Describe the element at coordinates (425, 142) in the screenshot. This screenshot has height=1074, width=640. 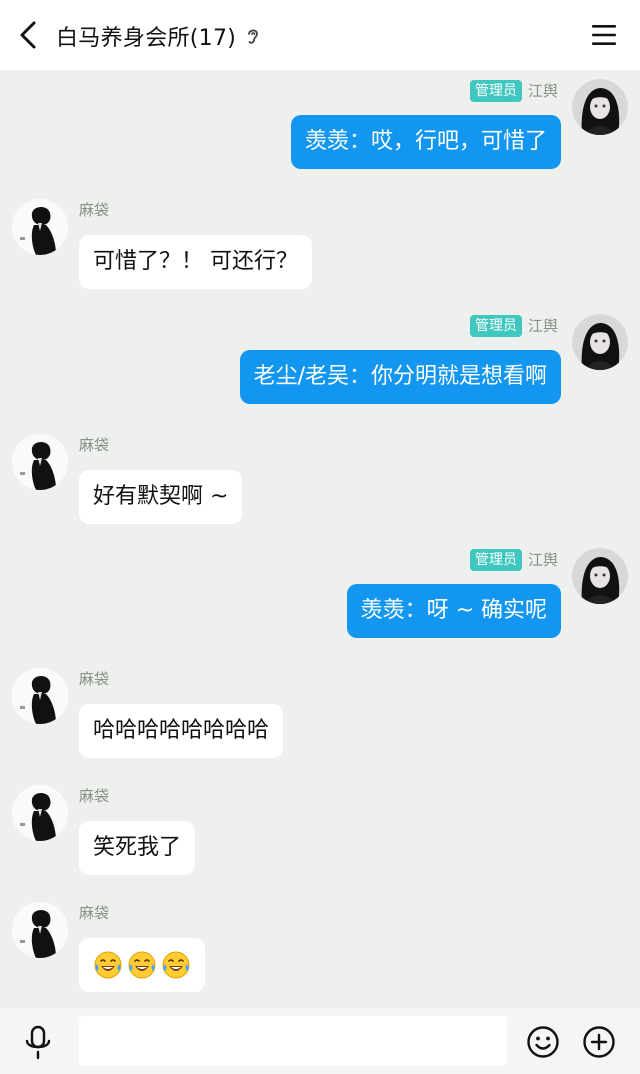
I see `message-bubble: 羡羡：哎，行吧，可惜了` at that location.